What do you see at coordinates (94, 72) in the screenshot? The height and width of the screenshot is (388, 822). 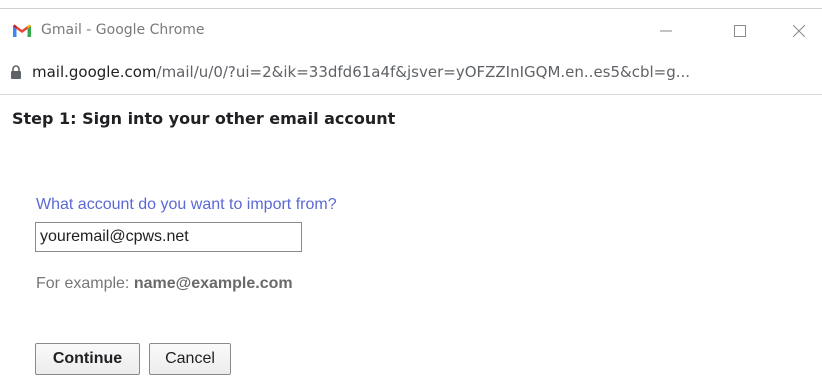 I see `url-domain: mail.google.com` at bounding box center [94, 72].